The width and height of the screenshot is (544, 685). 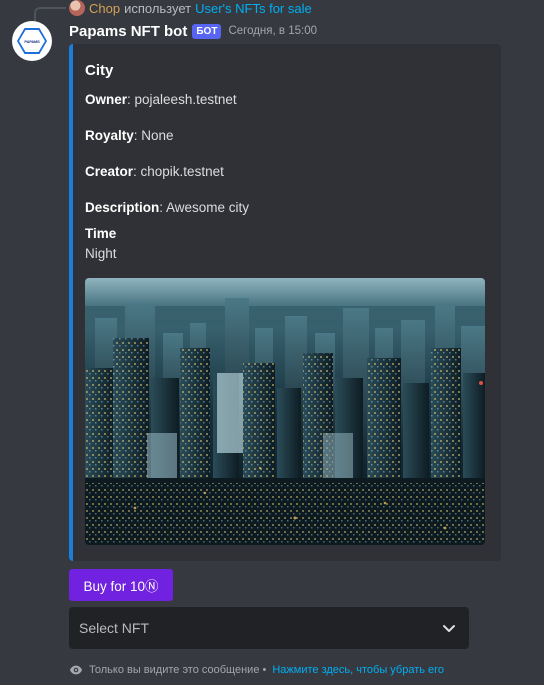 What do you see at coordinates (207, 31) in the screenshot?
I see `bot-badge: БОТ` at bounding box center [207, 31].